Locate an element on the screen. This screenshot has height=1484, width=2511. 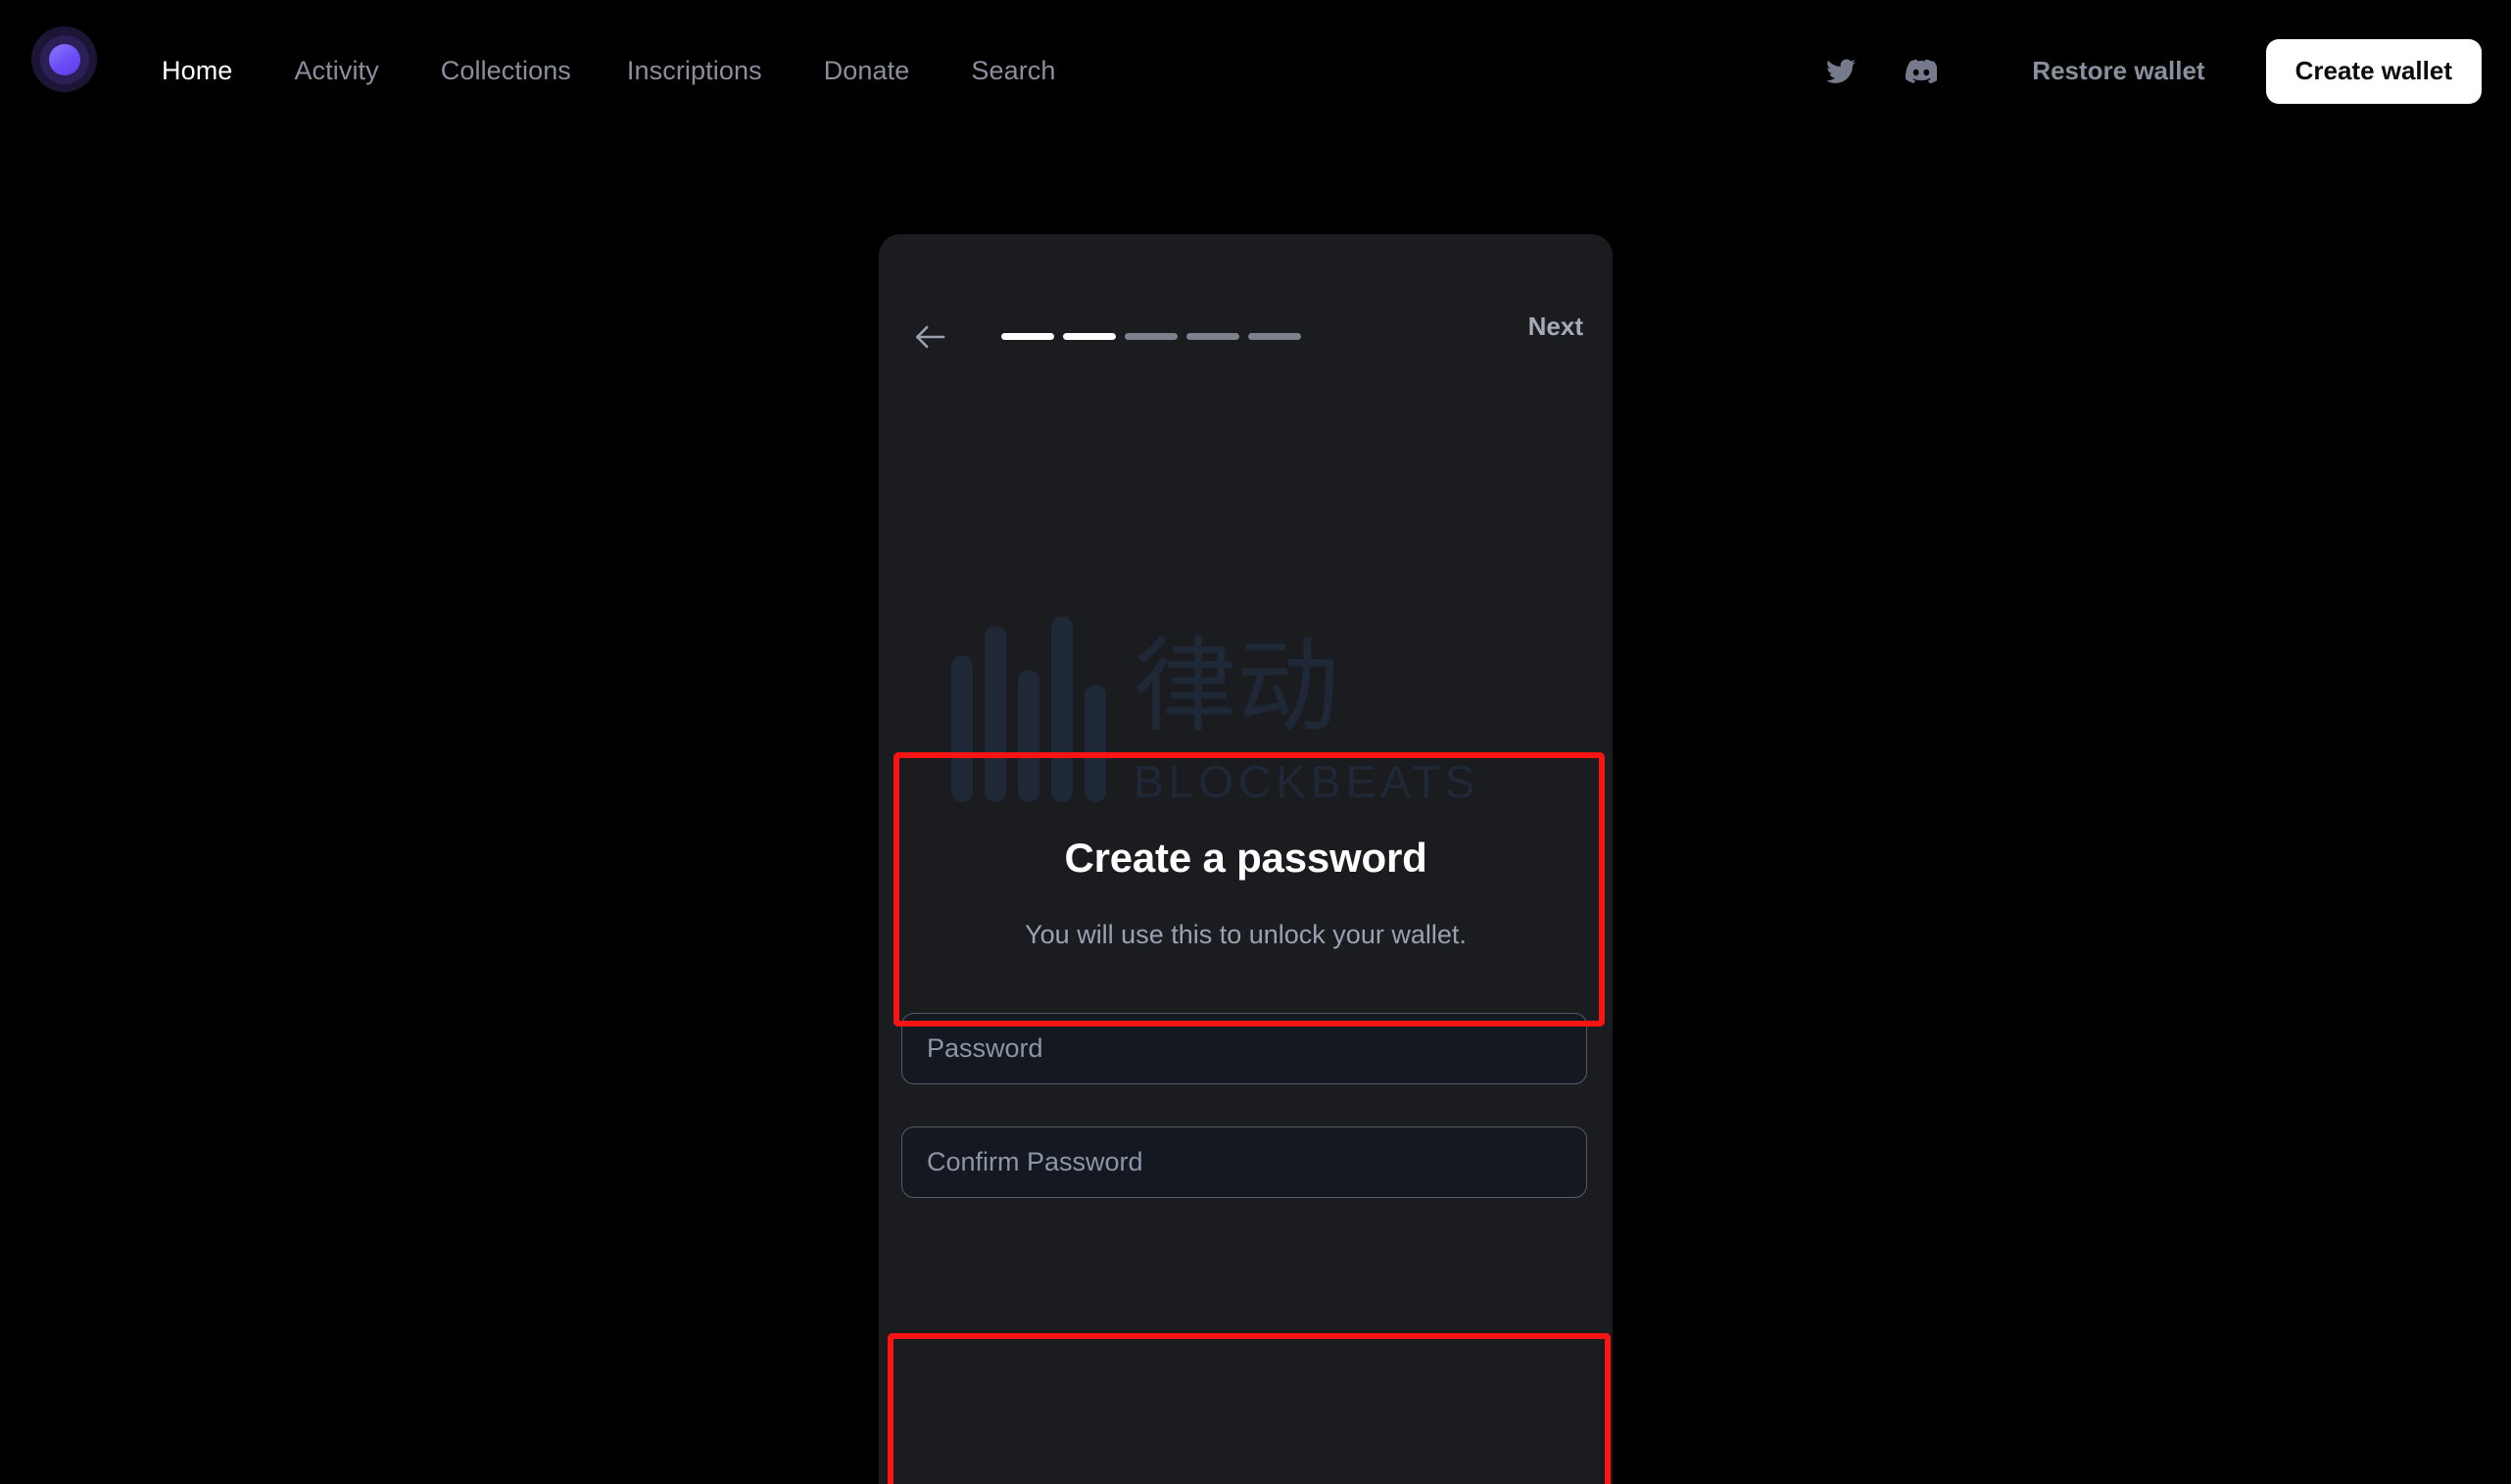
logo-core is located at coordinates (64, 59).